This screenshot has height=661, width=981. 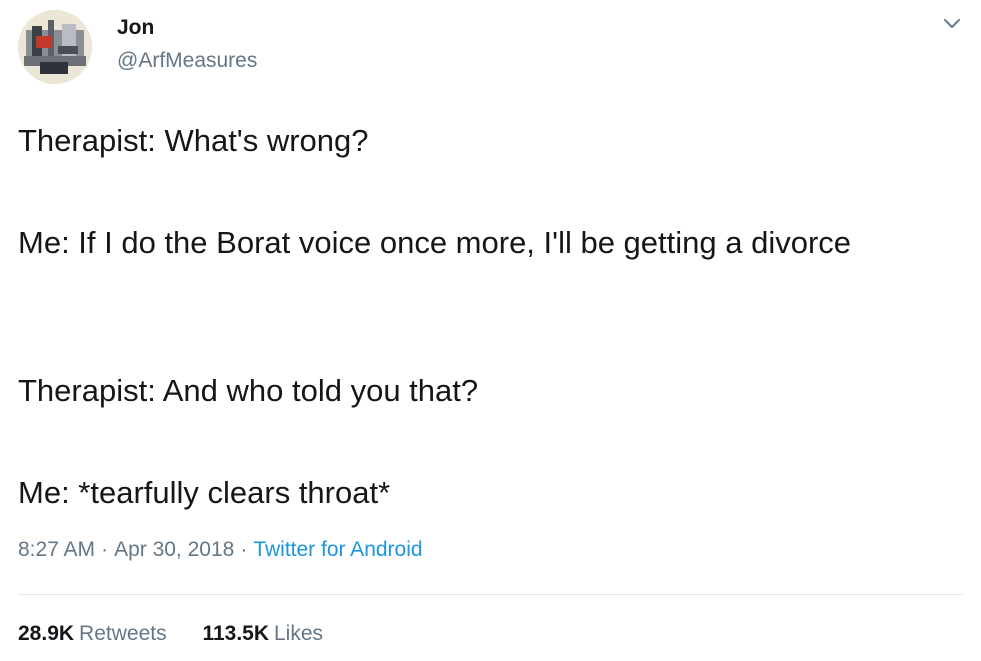 I want to click on retweets-label: Retweets, so click(x=123, y=633).